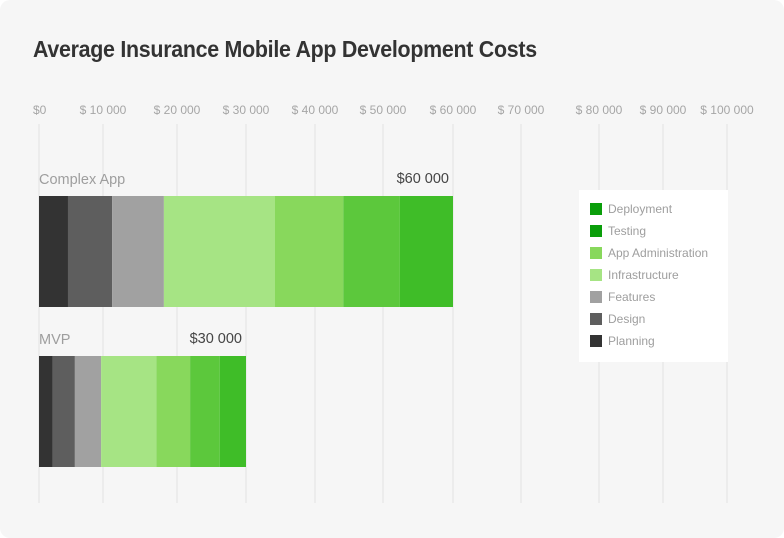 This screenshot has width=784, height=538. What do you see at coordinates (631, 341) in the screenshot?
I see `legend-label: Planning` at bounding box center [631, 341].